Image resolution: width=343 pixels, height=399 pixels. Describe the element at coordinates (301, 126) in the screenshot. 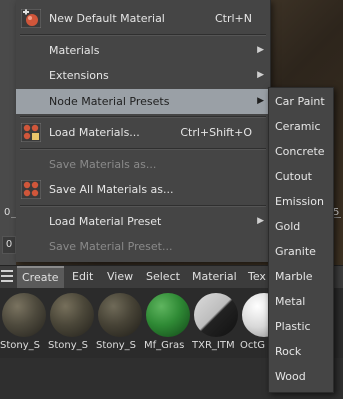

I see `submenu-item-ceramic: Ceramic` at that location.